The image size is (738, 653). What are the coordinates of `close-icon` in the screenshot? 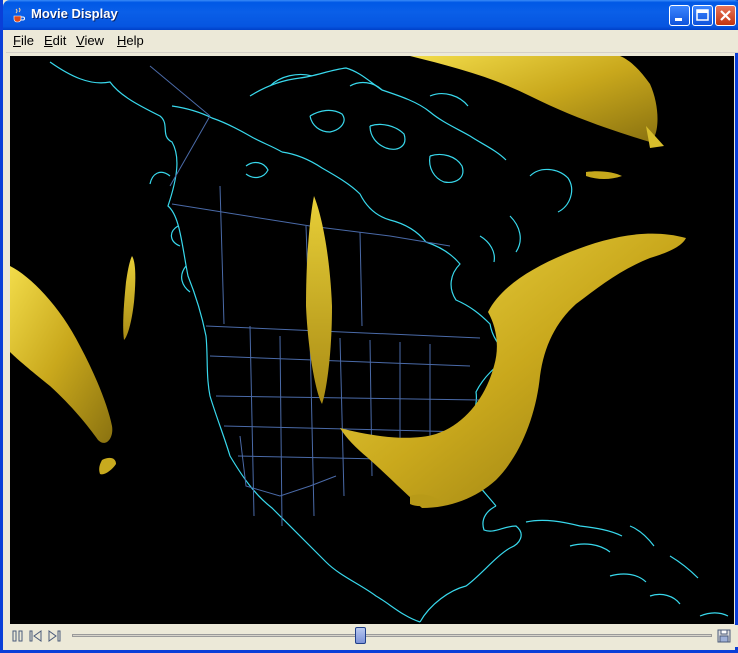 It's located at (725, 15).